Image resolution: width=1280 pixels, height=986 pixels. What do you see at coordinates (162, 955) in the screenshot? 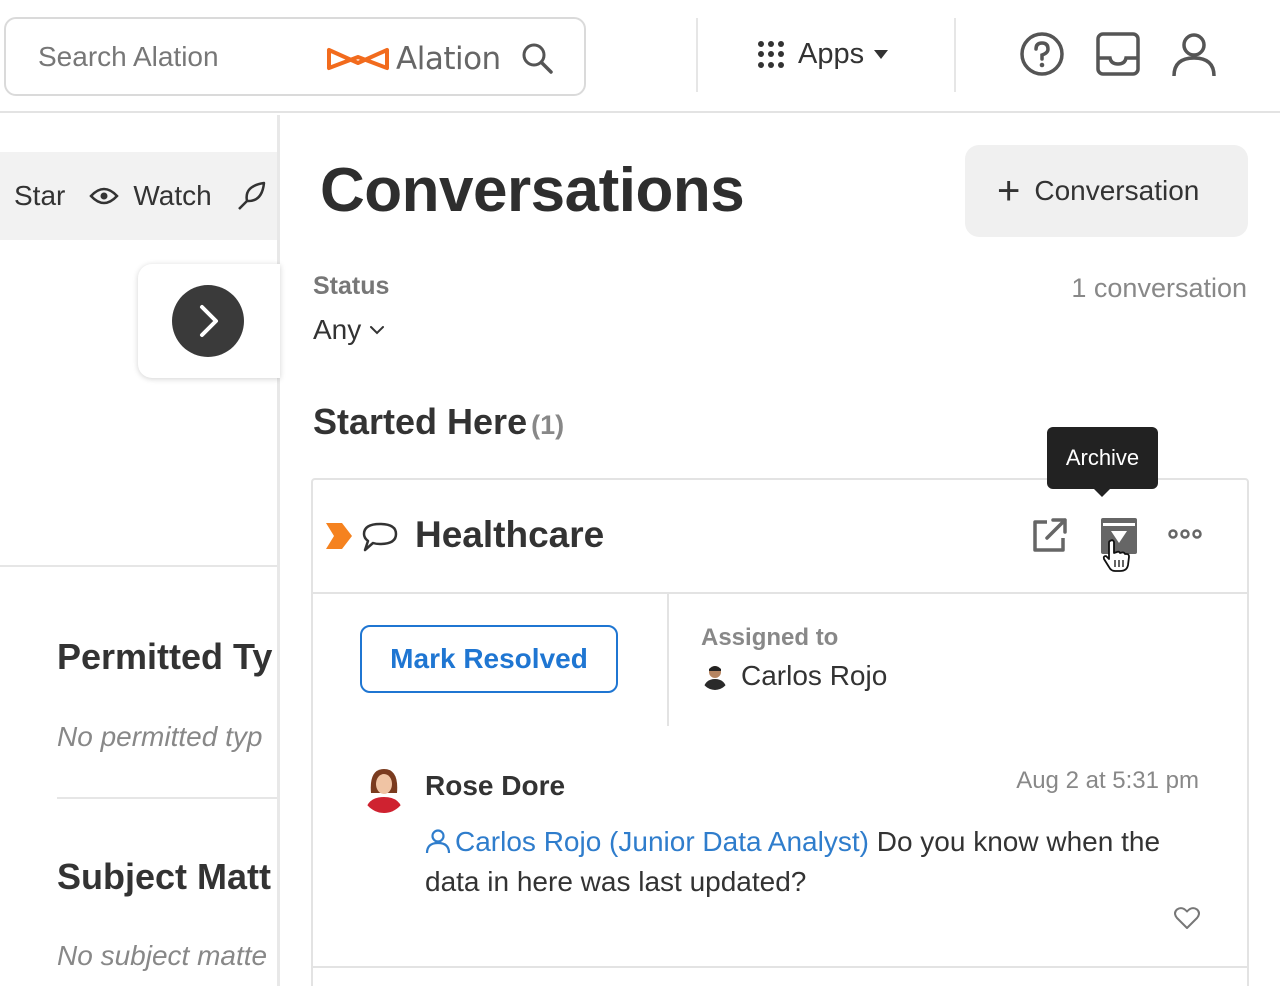
I see `subject-matter-empty: No subject matte` at bounding box center [162, 955].